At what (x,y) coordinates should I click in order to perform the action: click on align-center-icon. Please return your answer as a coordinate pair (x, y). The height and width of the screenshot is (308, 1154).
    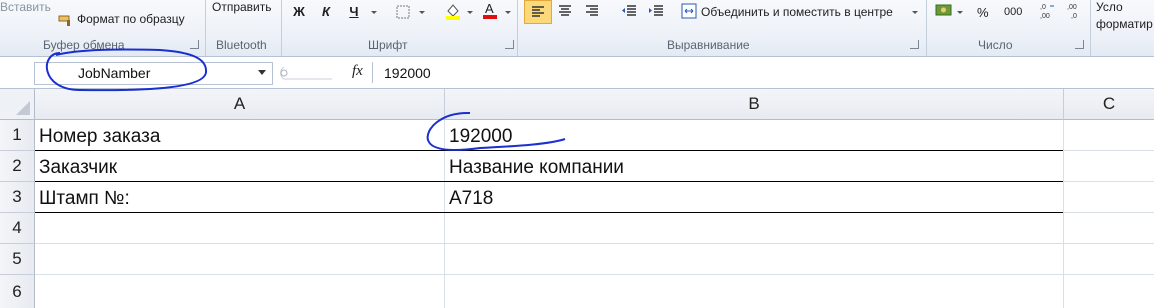
    Looking at the image, I should click on (565, 12).